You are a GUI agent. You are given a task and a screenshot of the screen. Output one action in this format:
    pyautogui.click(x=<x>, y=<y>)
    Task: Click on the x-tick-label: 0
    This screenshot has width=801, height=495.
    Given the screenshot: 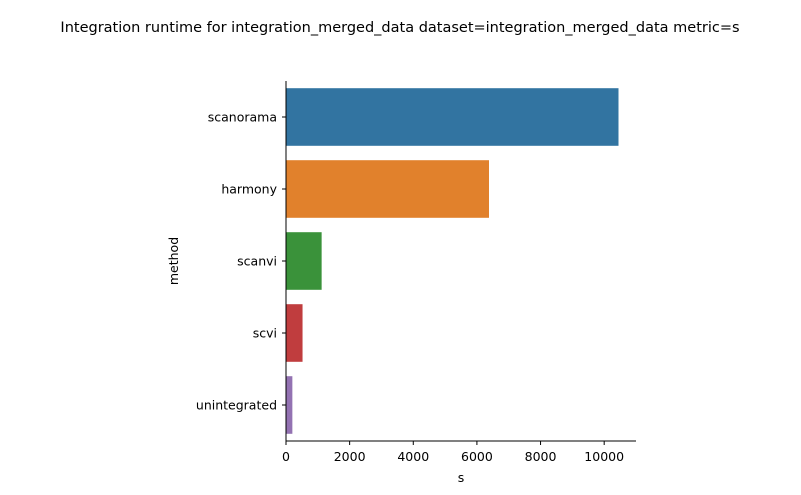 What is the action you would take?
    pyautogui.click(x=286, y=456)
    